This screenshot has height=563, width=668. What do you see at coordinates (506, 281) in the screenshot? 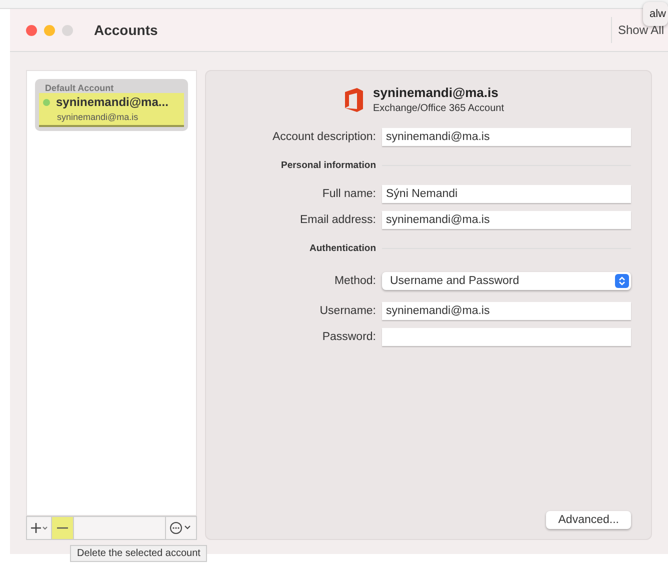
I see `method-dropdown: Username and Password` at bounding box center [506, 281].